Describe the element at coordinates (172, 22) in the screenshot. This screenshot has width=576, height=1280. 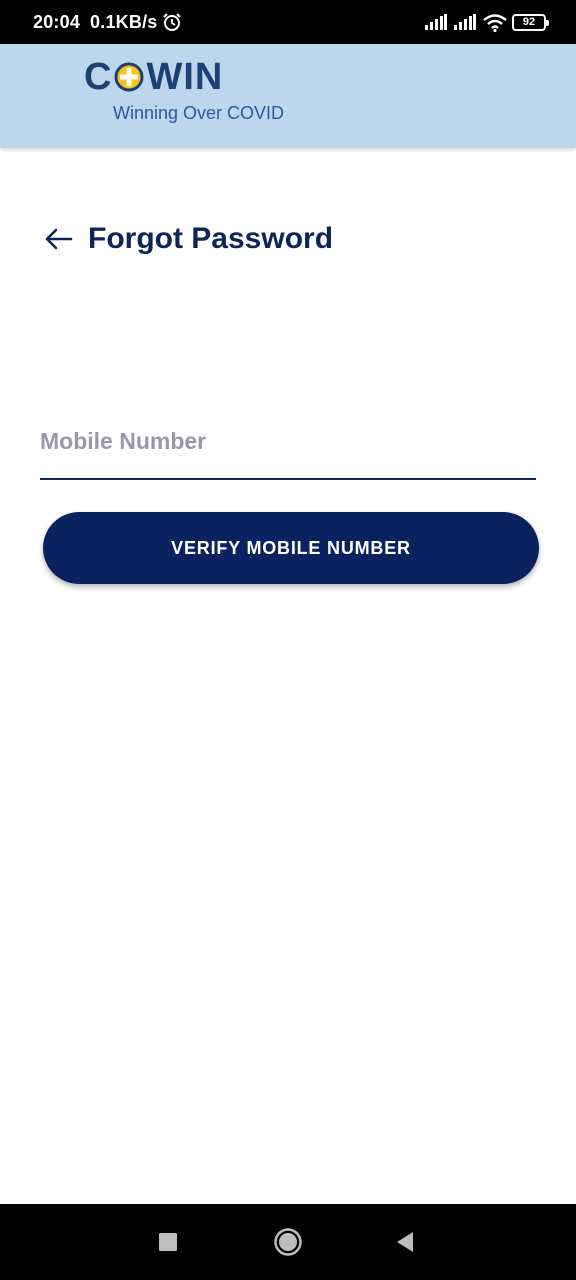
I see `alarm-icon` at that location.